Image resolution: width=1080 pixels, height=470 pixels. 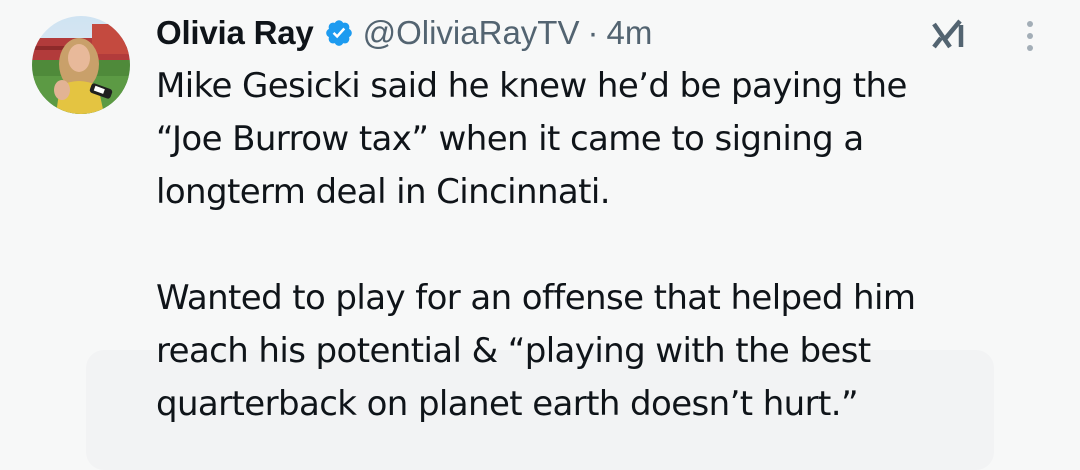 What do you see at coordinates (1030, 36) in the screenshot?
I see `more-vertical-icon` at bounding box center [1030, 36].